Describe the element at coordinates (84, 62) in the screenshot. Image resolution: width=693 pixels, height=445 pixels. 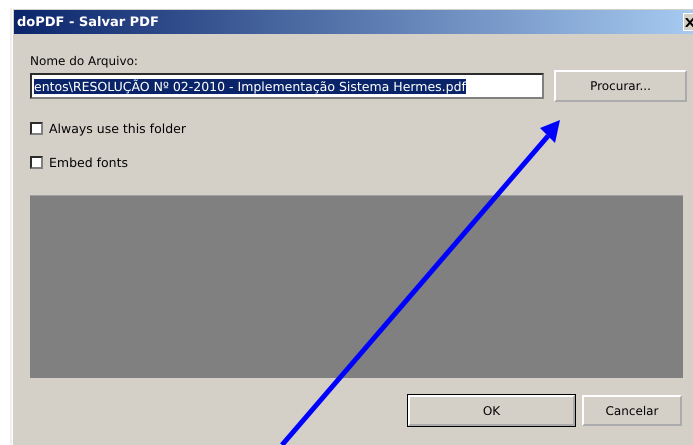
I see `file-name-label: Nome do Arquivo:` at that location.